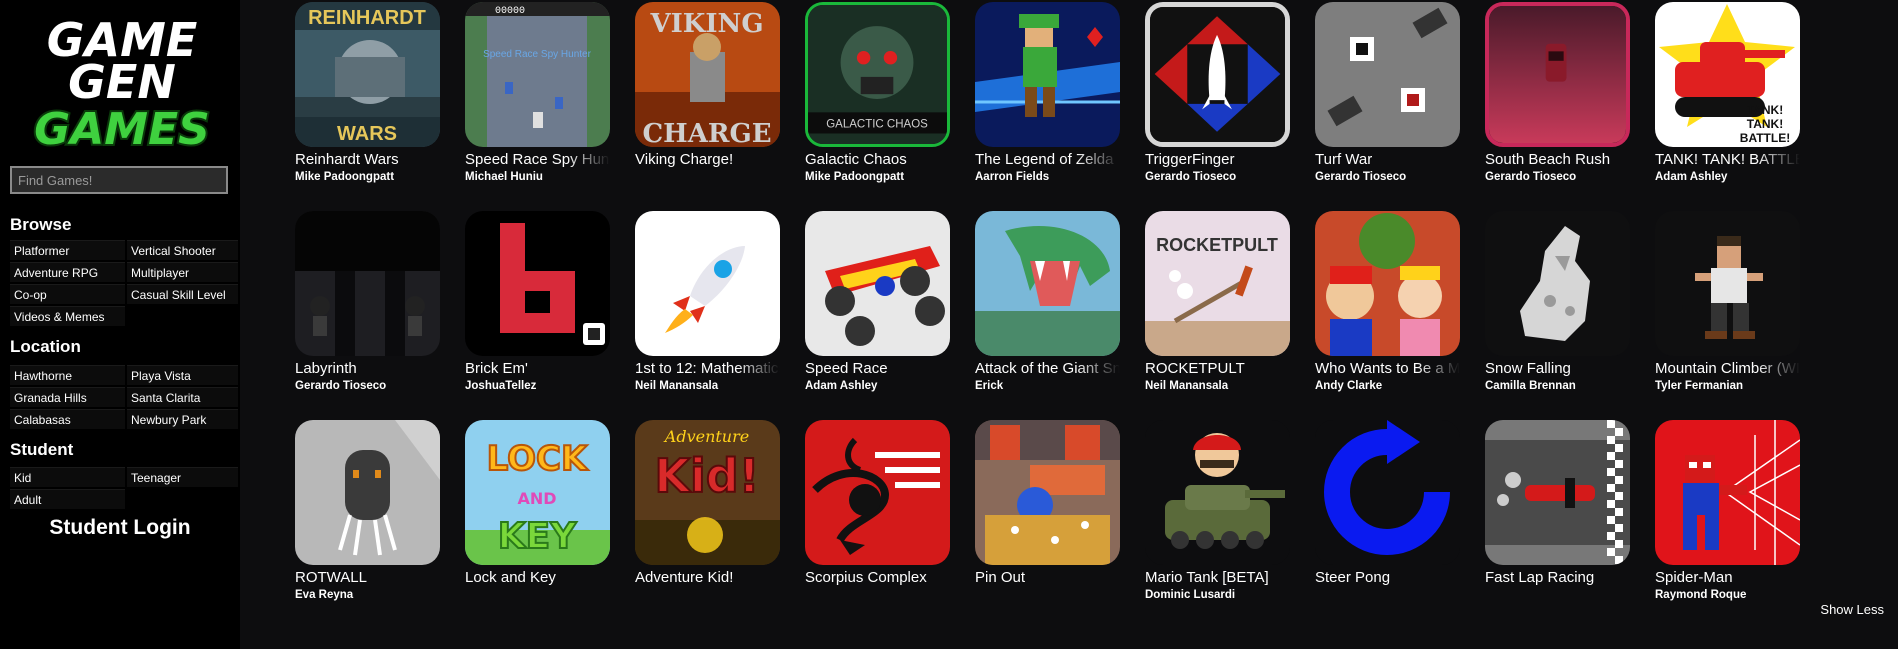 The width and height of the screenshot is (1898, 649). Describe the element at coordinates (1727, 74) in the screenshot. I see `game-thumbnail: TANK! TANK! BATTLE!` at that location.